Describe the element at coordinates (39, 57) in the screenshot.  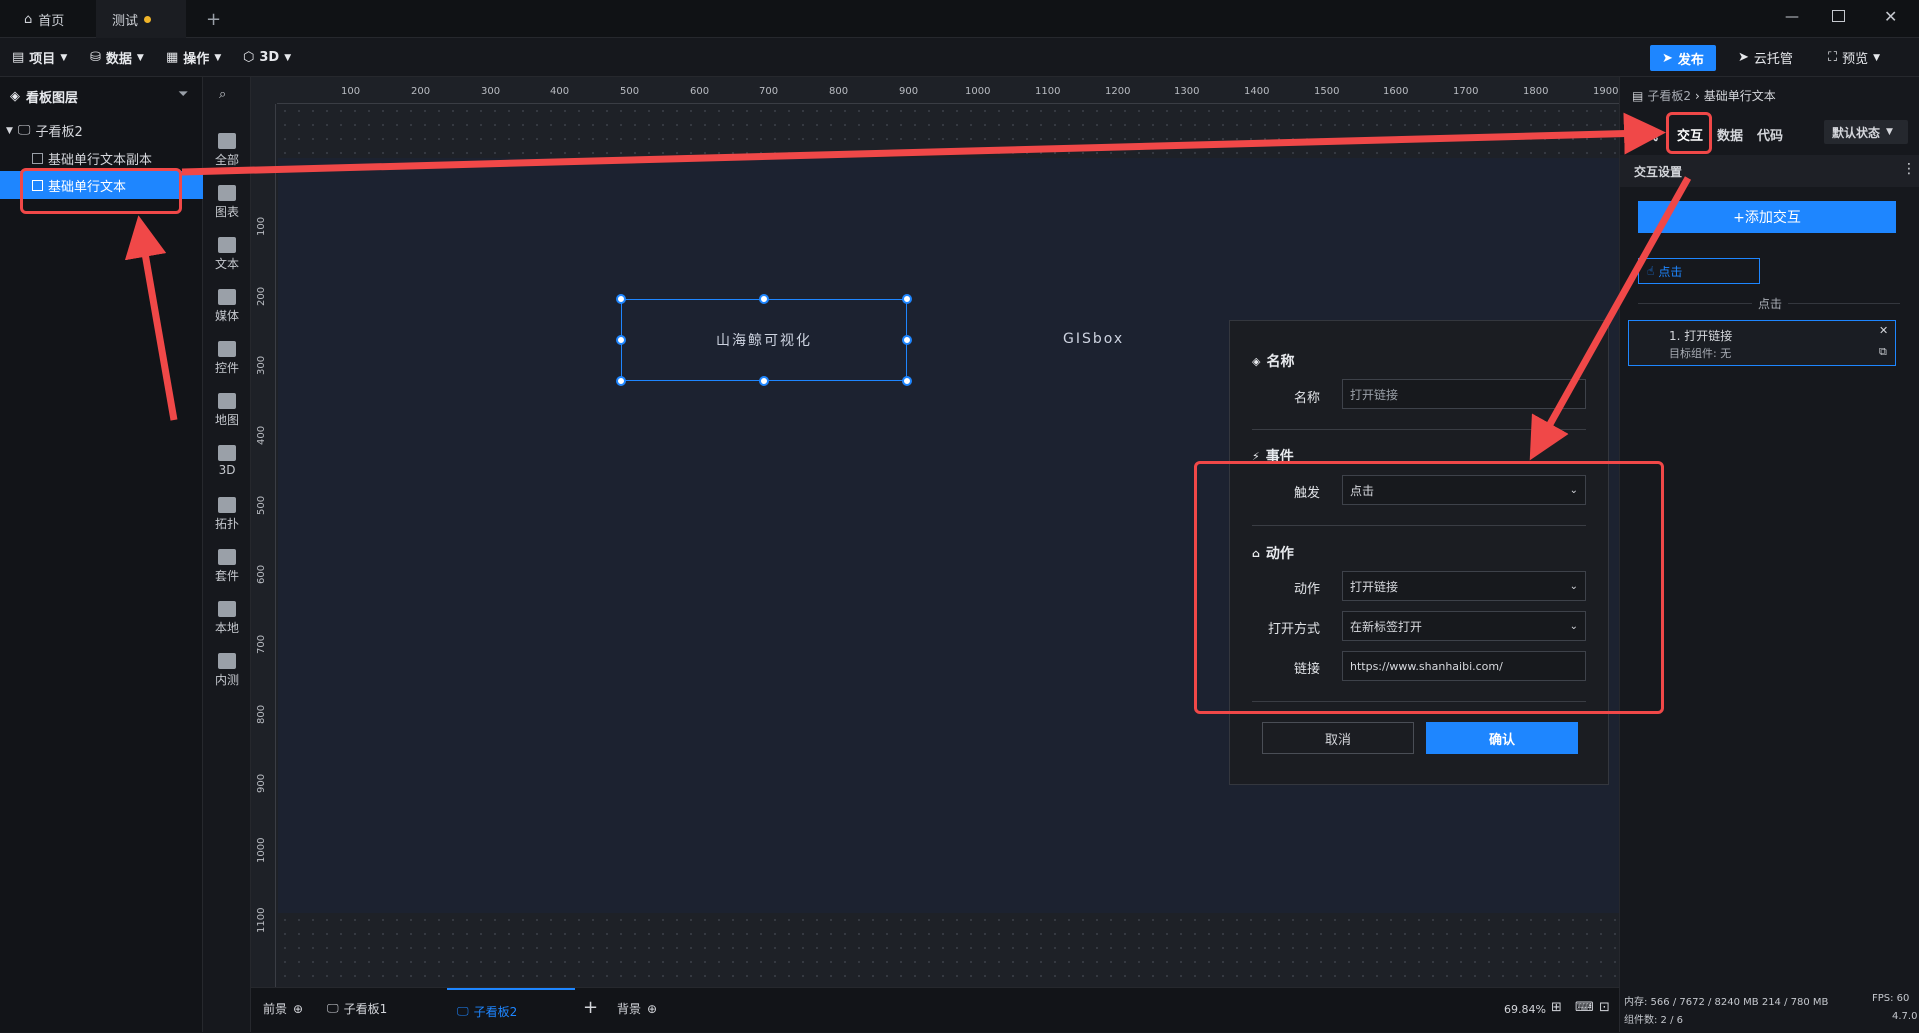
I see `menu-project: ▤ 项目 ▼` at that location.